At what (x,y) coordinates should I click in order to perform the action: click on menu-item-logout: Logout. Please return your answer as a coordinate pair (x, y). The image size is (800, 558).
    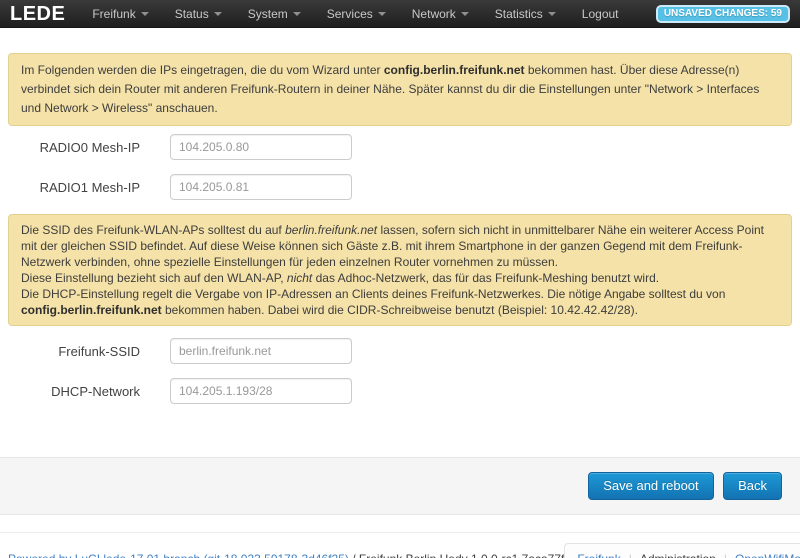
    Looking at the image, I should click on (600, 14).